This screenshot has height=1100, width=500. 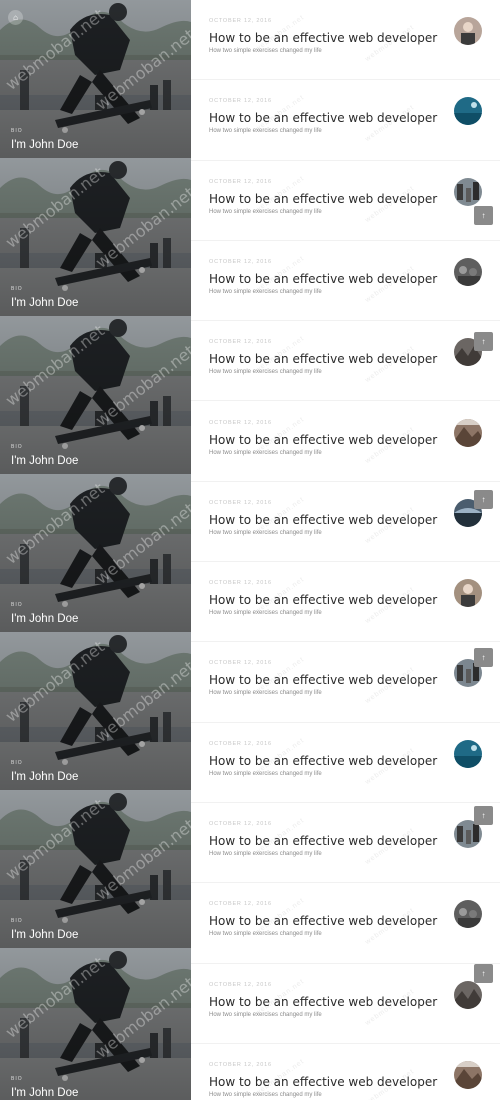 I want to click on rocks-photo, so click(x=468, y=994).